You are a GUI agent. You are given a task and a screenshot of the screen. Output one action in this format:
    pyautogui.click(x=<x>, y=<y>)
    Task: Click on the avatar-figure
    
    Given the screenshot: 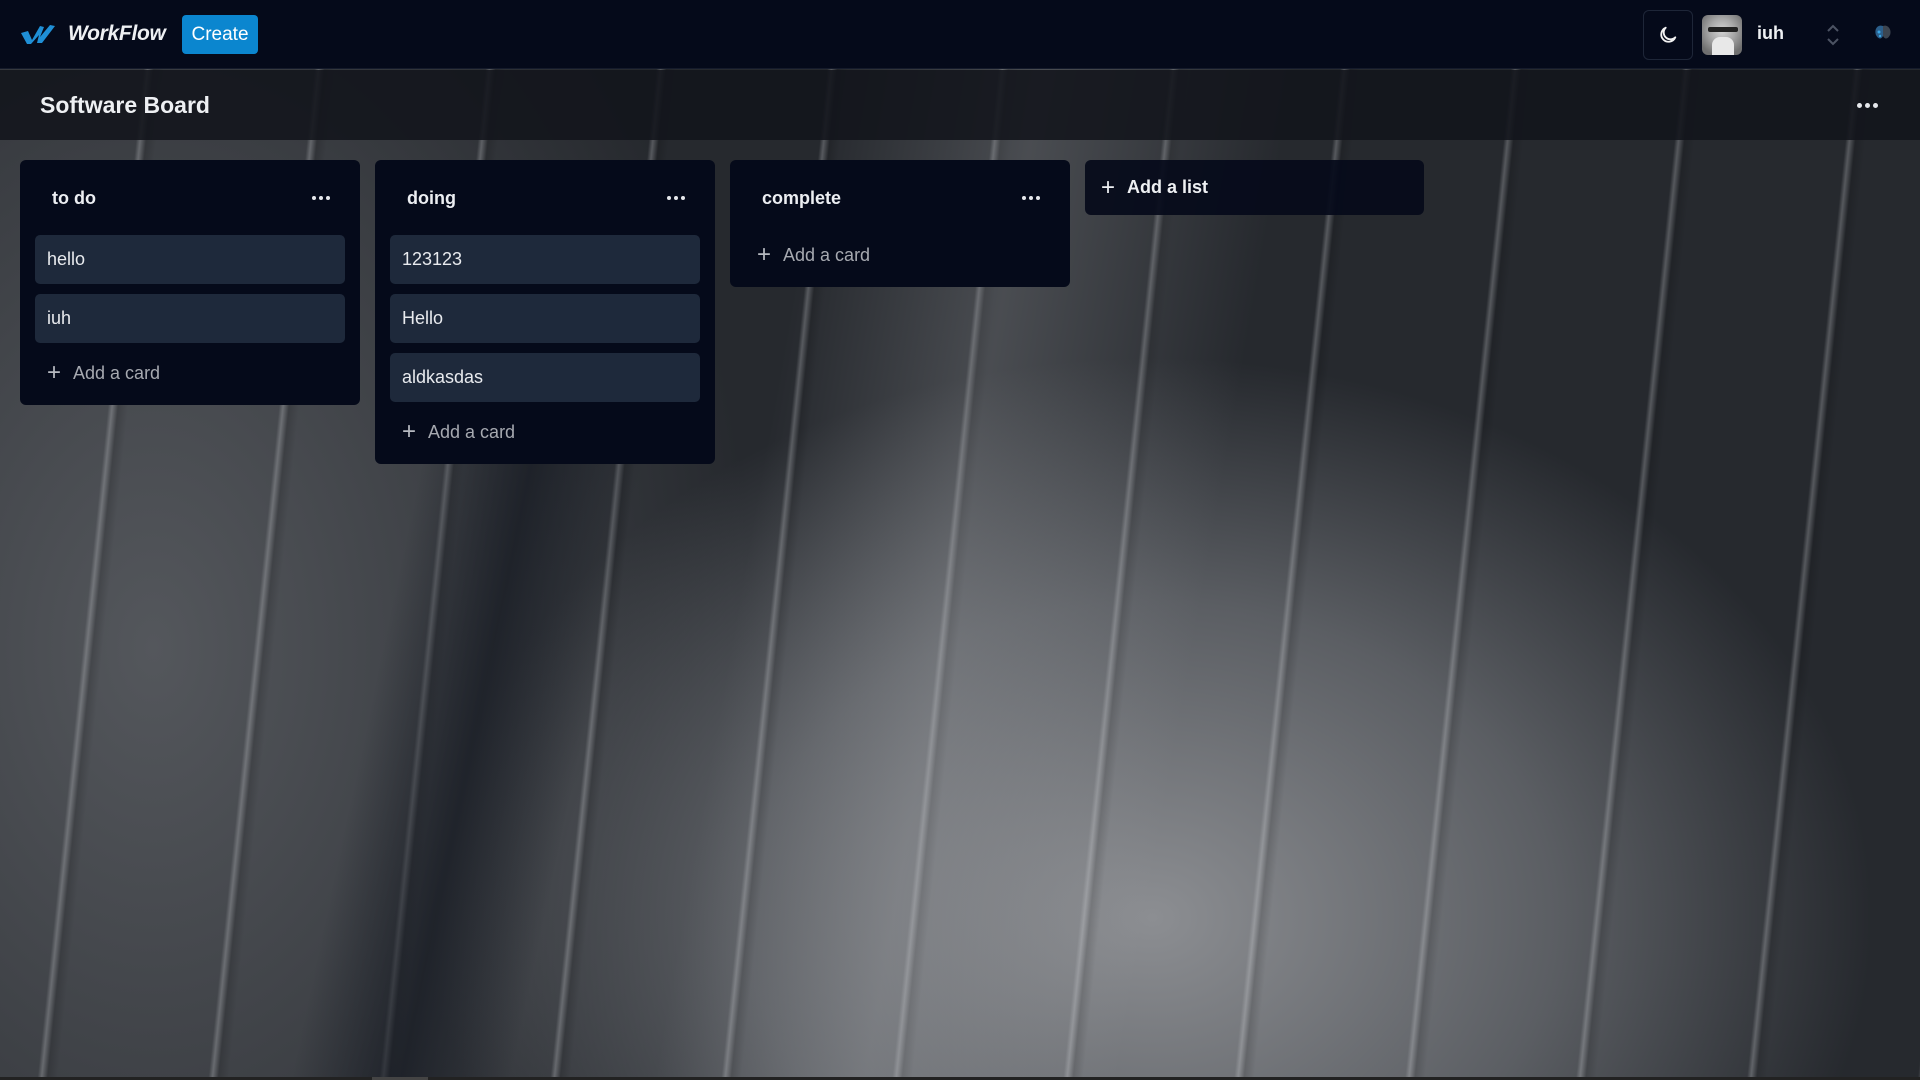 What is the action you would take?
    pyautogui.click(x=1723, y=46)
    